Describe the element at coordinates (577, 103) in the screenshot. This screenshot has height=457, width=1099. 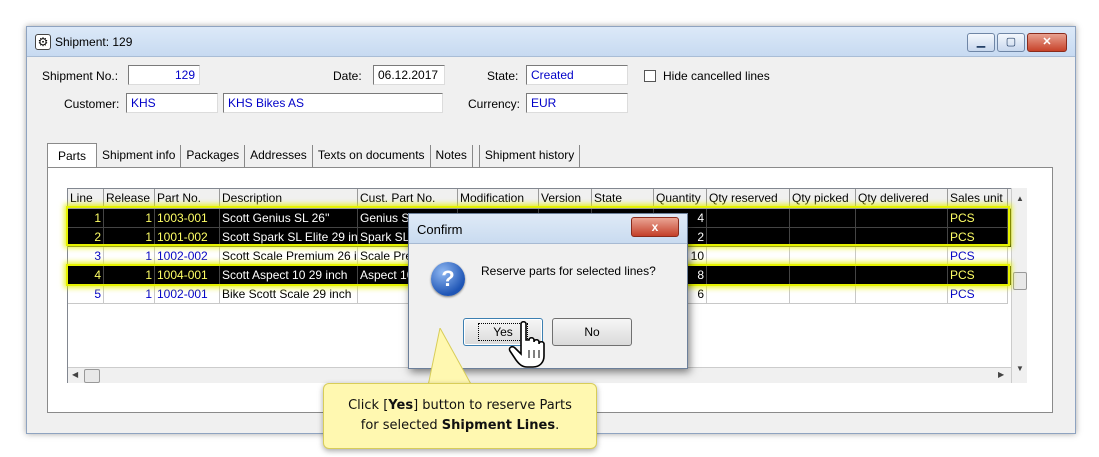
I see `currency-field: EUR` at that location.